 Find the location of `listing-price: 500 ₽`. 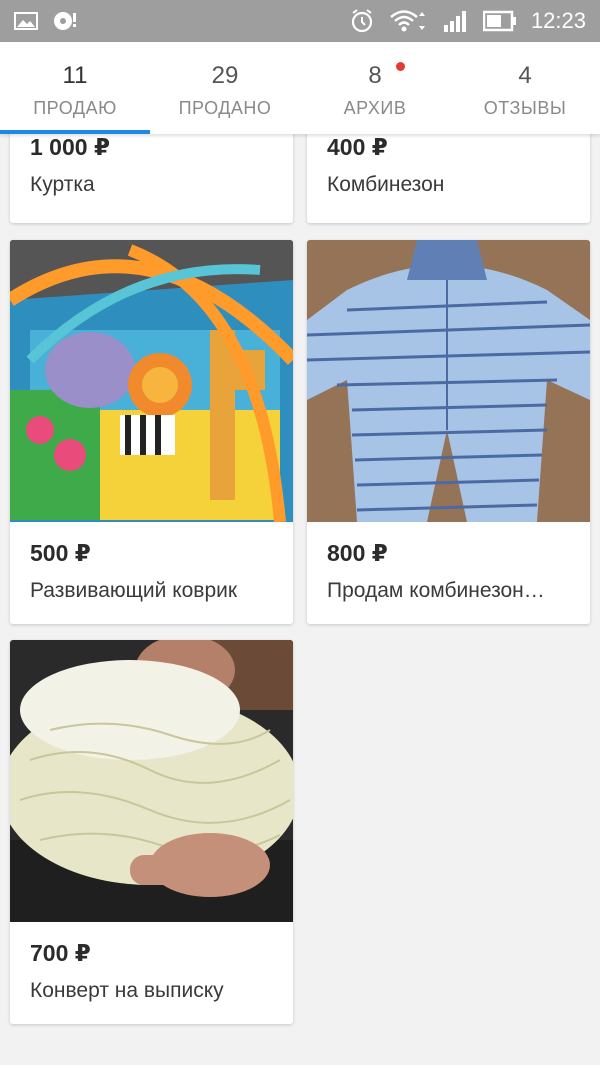

listing-price: 500 ₽ is located at coordinates (60, 553).